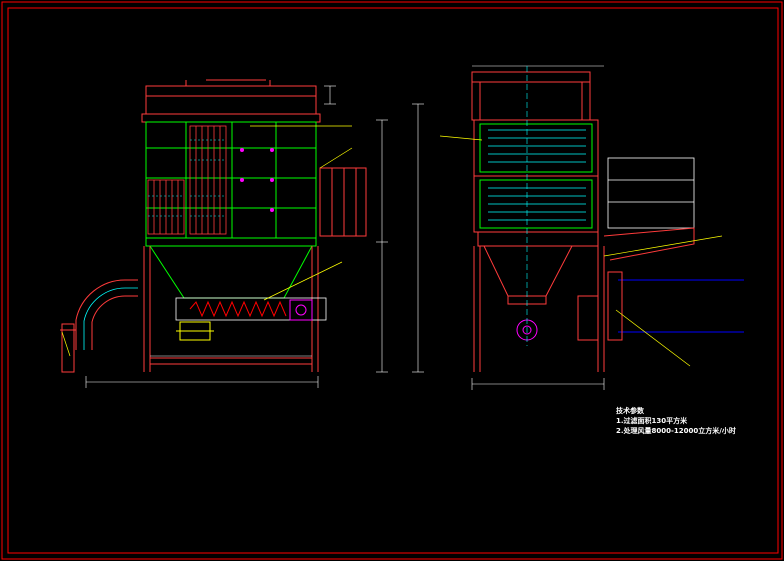 The image size is (784, 561). I want to click on screw-auger, so click(238, 309).